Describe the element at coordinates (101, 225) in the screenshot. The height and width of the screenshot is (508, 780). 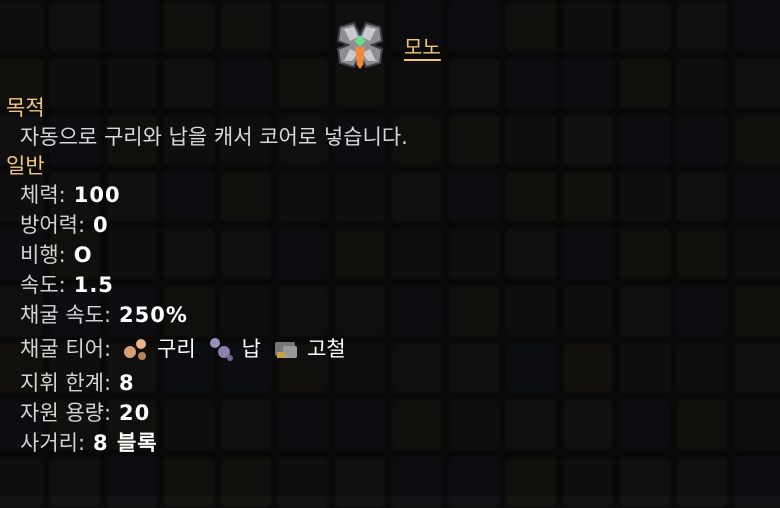
I see `stat-value: 0` at that location.